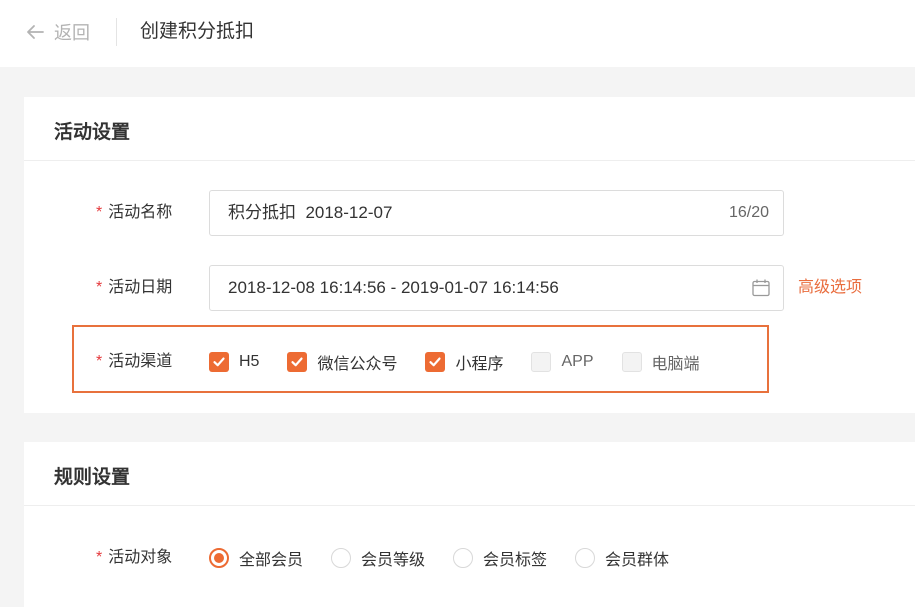 Image resolution: width=915 pixels, height=607 pixels. Describe the element at coordinates (469, 129) in the screenshot. I see `activity-settings-header: 活动设置` at that location.